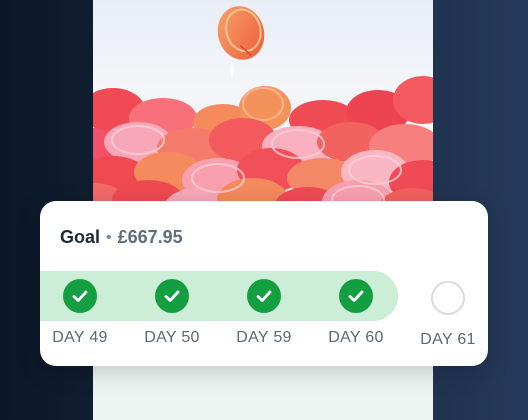  What do you see at coordinates (448, 339) in the screenshot?
I see `day-label: DAY 61` at bounding box center [448, 339].